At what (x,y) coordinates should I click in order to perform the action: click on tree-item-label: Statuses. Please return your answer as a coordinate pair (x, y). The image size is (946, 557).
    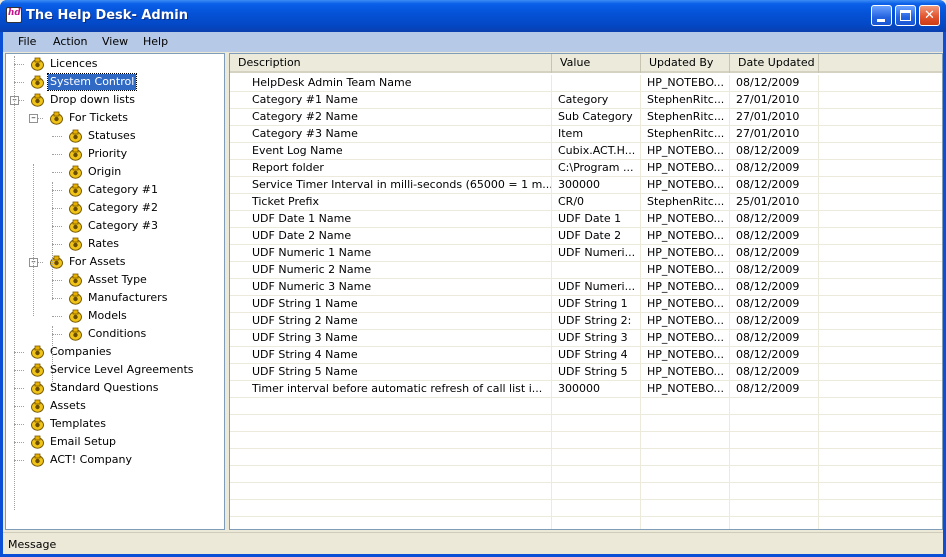
    Looking at the image, I should click on (112, 136).